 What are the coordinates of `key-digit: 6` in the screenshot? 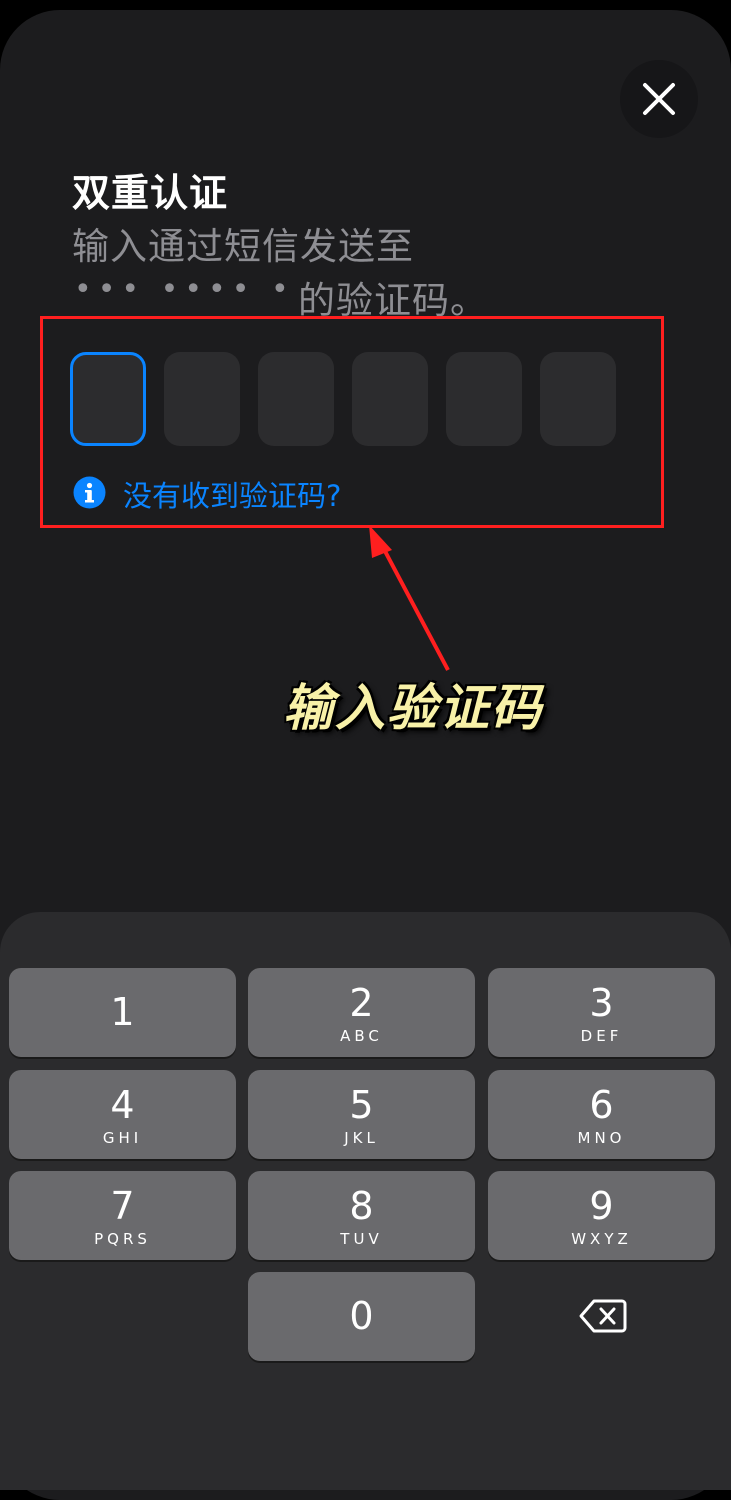 It's located at (601, 1105).